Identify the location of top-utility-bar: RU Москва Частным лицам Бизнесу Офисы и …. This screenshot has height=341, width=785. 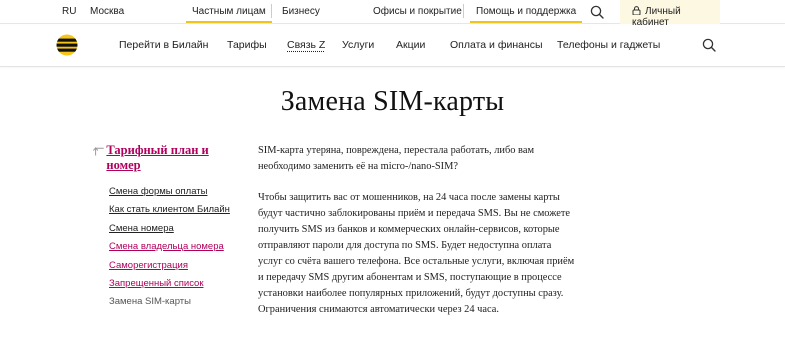
(392, 14).